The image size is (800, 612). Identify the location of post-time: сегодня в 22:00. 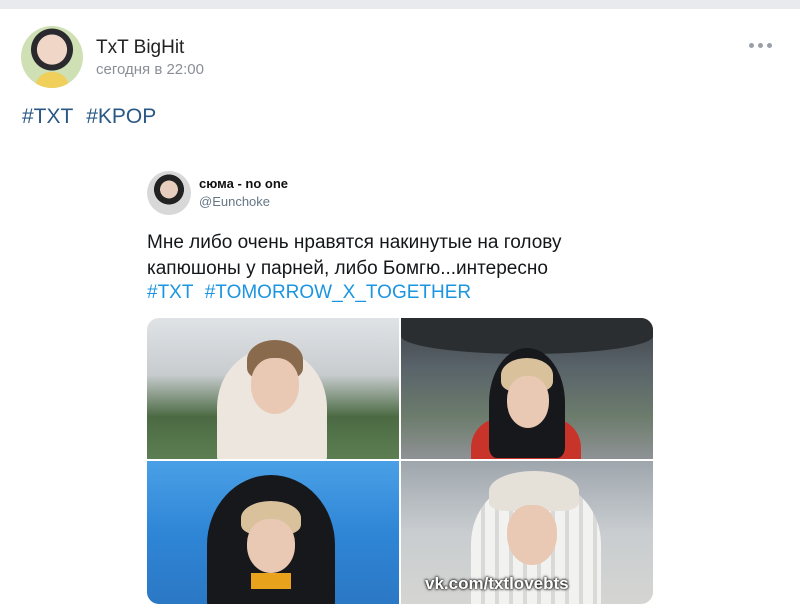
(150, 69).